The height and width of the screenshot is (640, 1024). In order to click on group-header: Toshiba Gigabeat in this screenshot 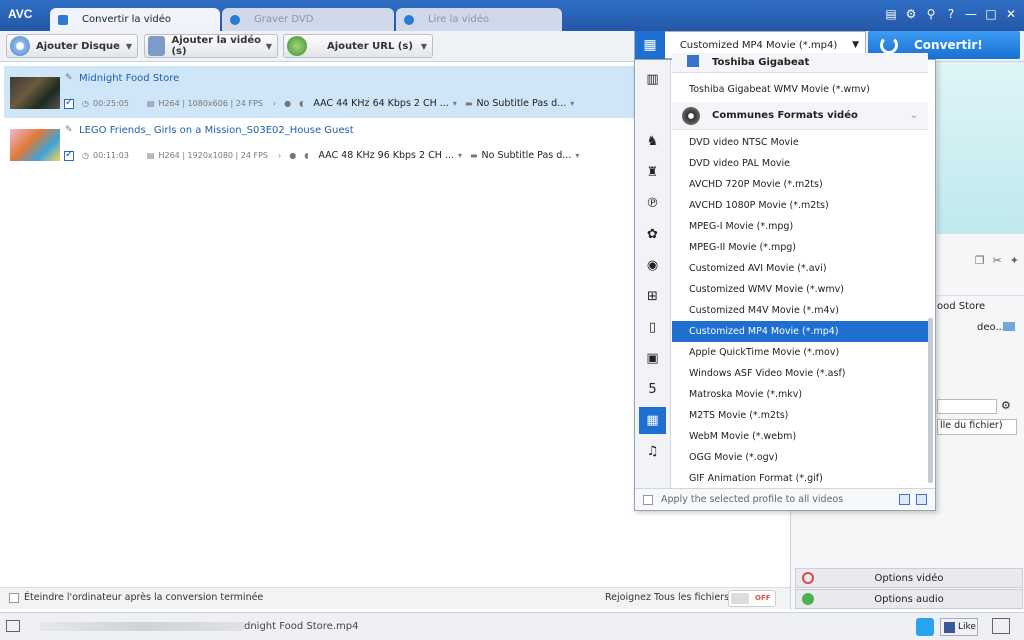, I will do `click(800, 63)`.